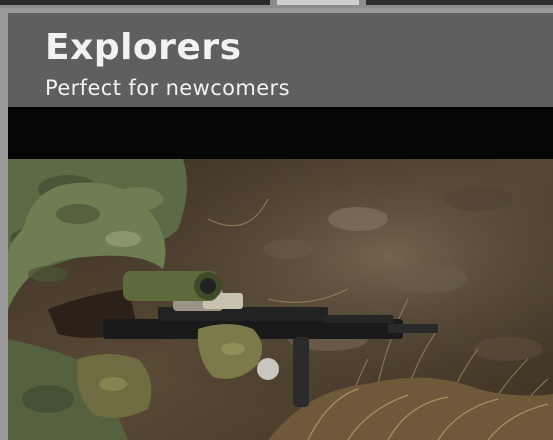 The height and width of the screenshot is (440, 553). Describe the element at coordinates (167, 88) in the screenshot. I see `card-subtitle: Perfect for newcomers` at that location.